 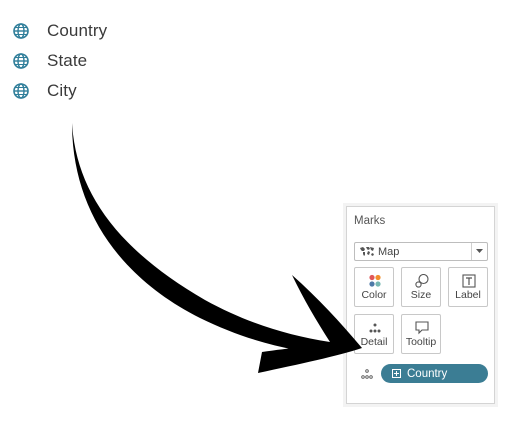 I want to click on tooltip-button: Tooltip, so click(x=421, y=334).